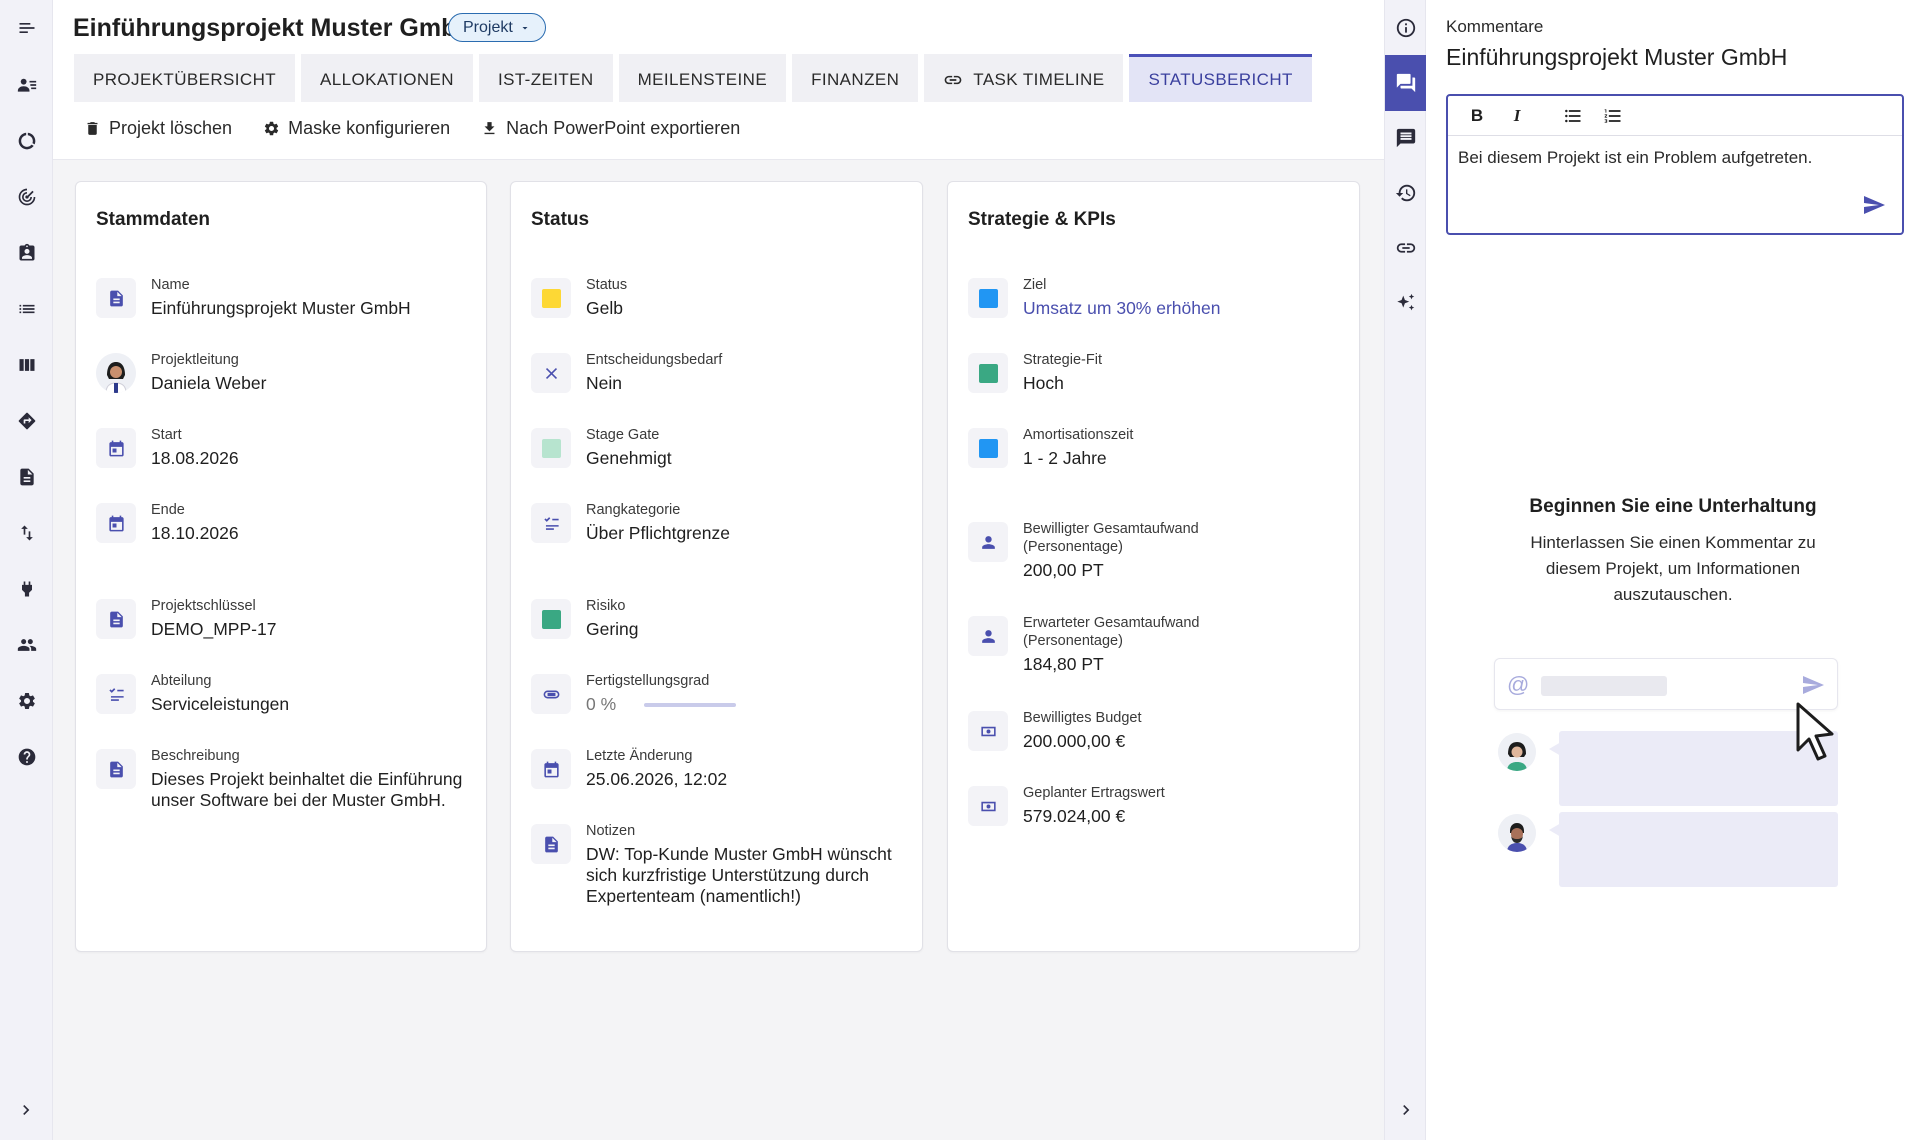  What do you see at coordinates (648, 681) in the screenshot?
I see `field-label: Fertigstellungsgrad` at bounding box center [648, 681].